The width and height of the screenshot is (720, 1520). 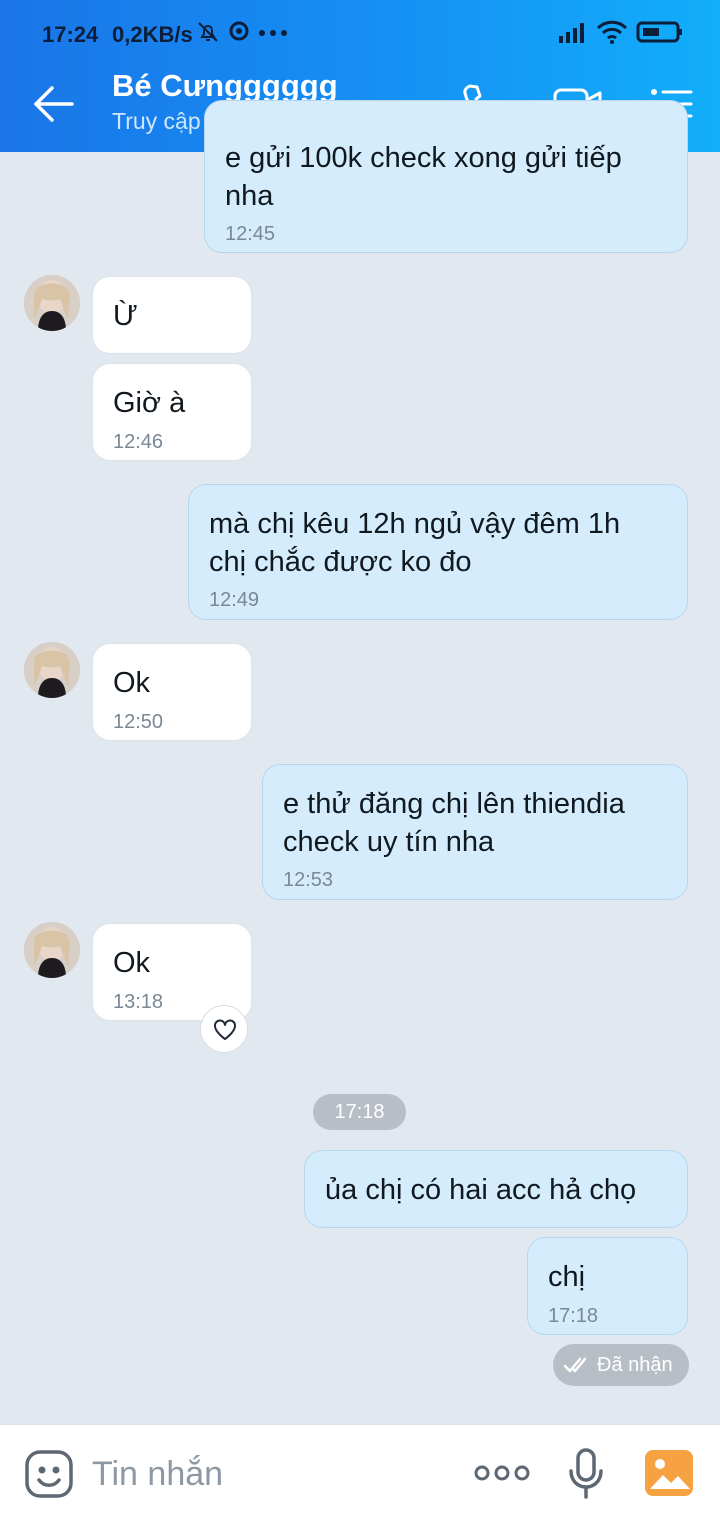 What do you see at coordinates (502, 1473) in the screenshot?
I see `more-options-icon` at bounding box center [502, 1473].